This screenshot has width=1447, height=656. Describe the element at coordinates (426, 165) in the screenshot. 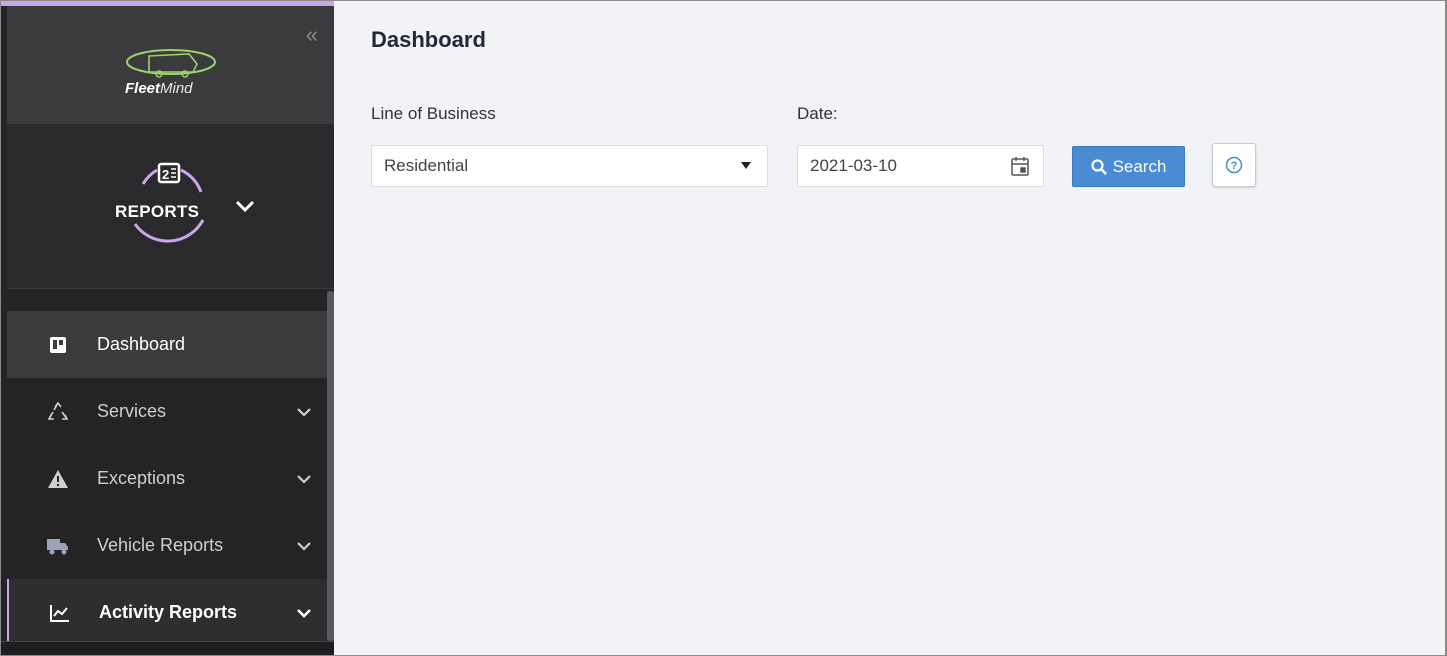

I see `line-of-business-value: Residential` at that location.